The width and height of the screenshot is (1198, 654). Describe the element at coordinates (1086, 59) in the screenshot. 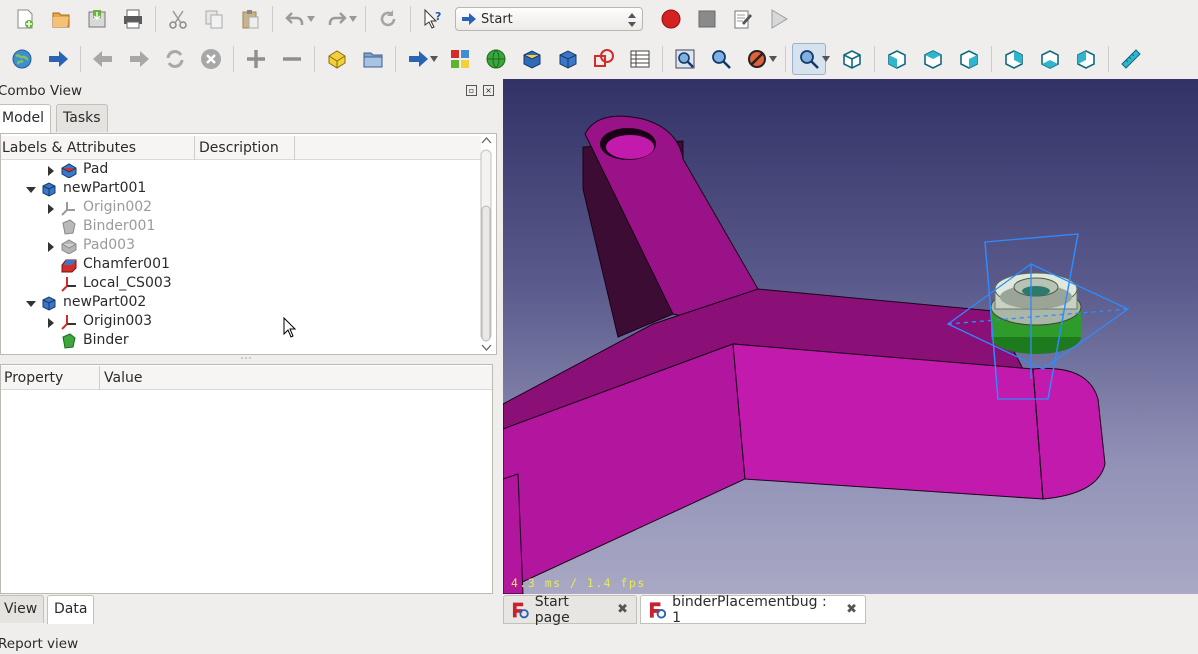

I see `left-view-icon` at that location.